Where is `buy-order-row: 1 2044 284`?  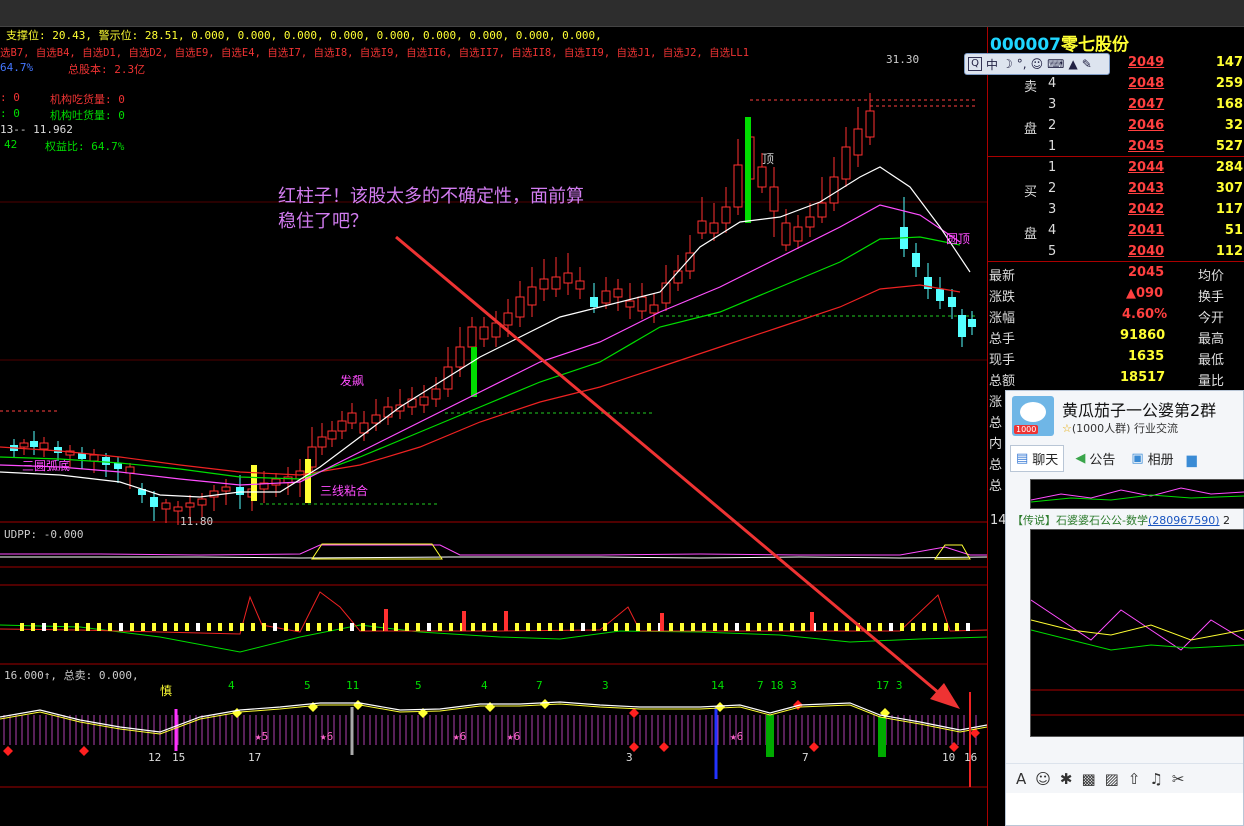 buy-order-row: 1 2044 284 is located at coordinates (1145, 167).